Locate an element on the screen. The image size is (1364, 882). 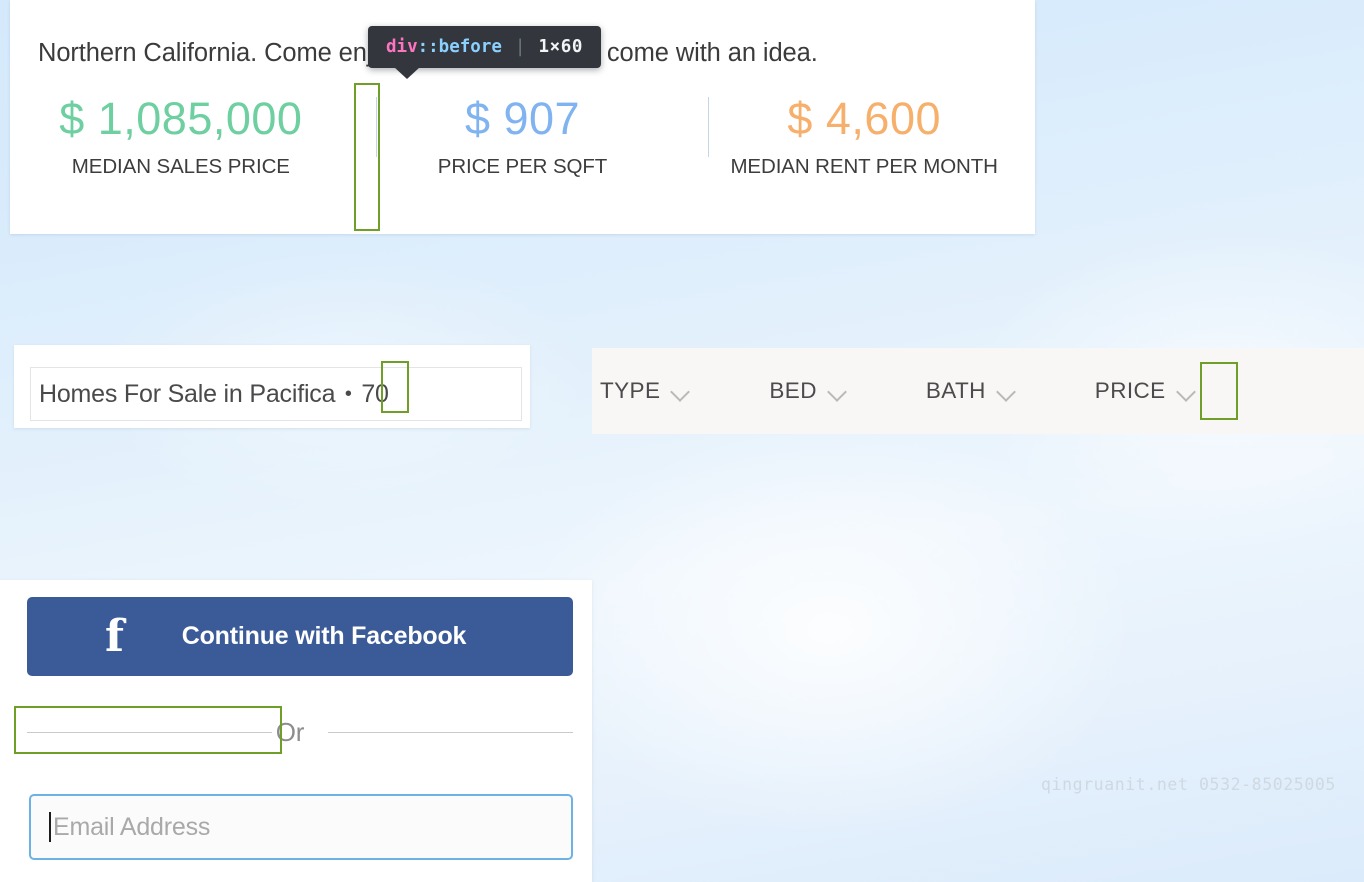
search-input-value: Homes For Sale in Pacifica • 70 is located at coordinates (214, 394).